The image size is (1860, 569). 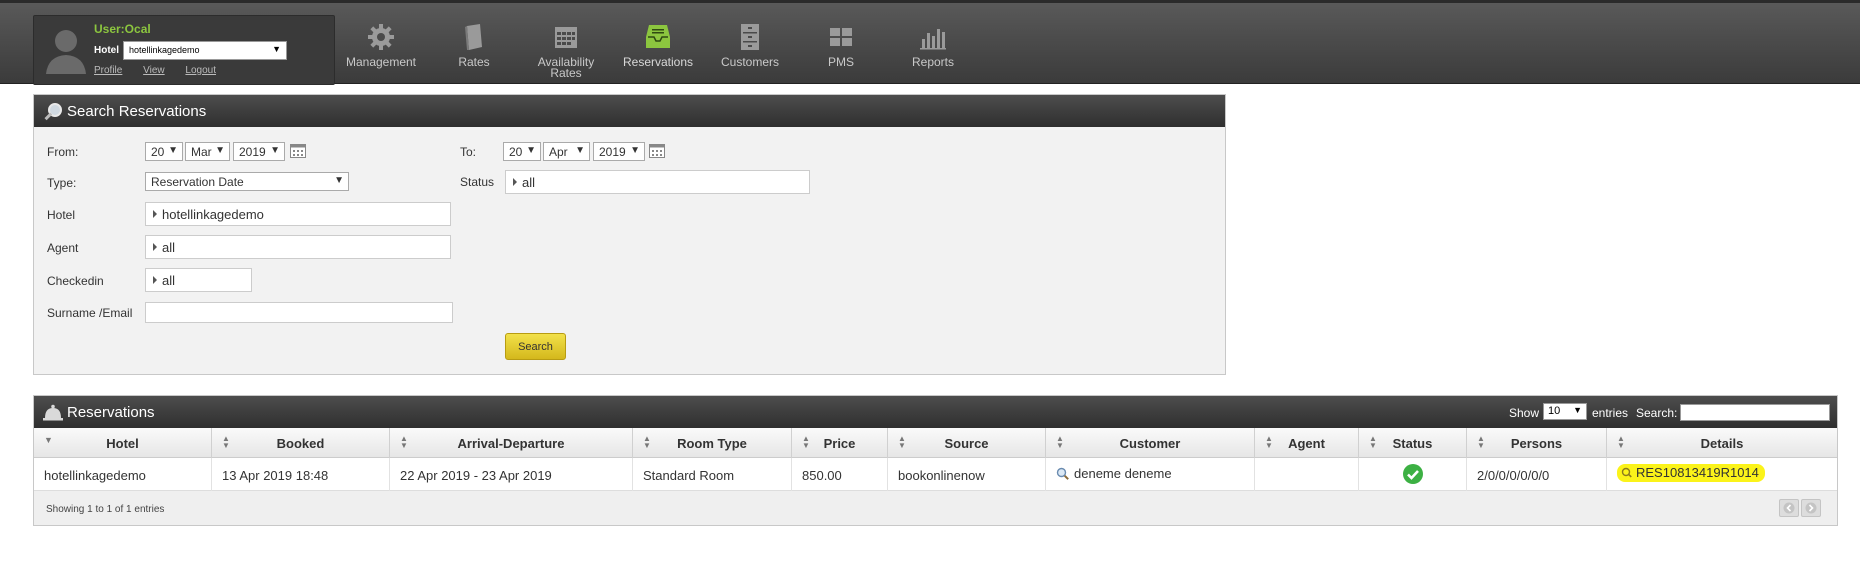 I want to click on arrow-right-icon, so click(x=1811, y=508).